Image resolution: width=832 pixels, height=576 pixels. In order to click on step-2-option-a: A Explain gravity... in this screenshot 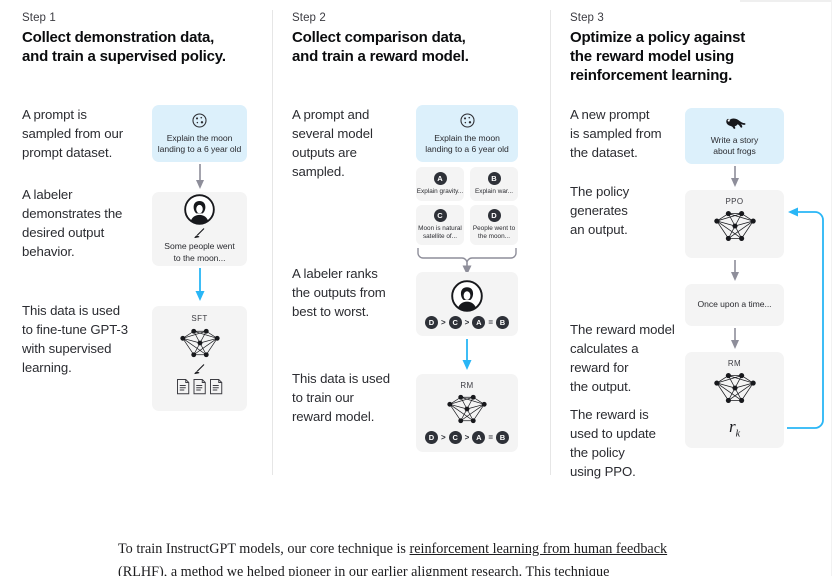, I will do `click(440, 184)`.